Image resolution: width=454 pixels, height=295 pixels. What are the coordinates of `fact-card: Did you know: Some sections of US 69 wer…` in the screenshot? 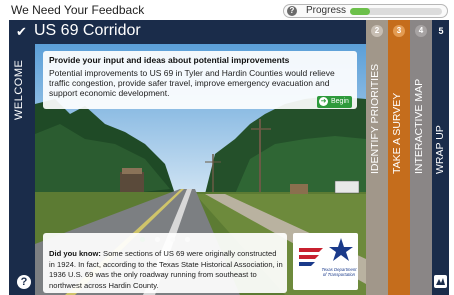 It's located at (165, 263).